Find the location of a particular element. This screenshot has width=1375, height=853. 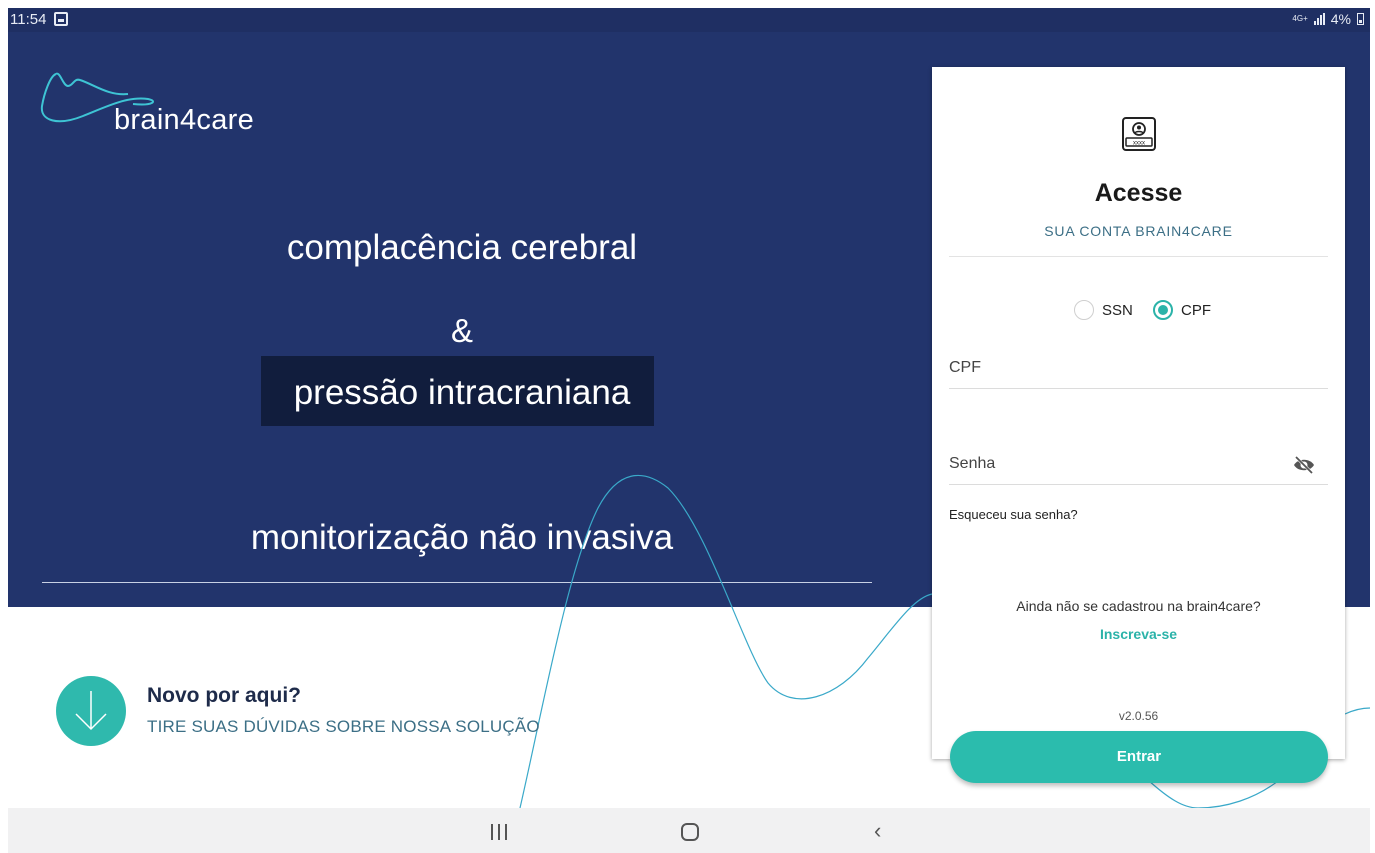

password-field is located at coordinates (1138, 470).